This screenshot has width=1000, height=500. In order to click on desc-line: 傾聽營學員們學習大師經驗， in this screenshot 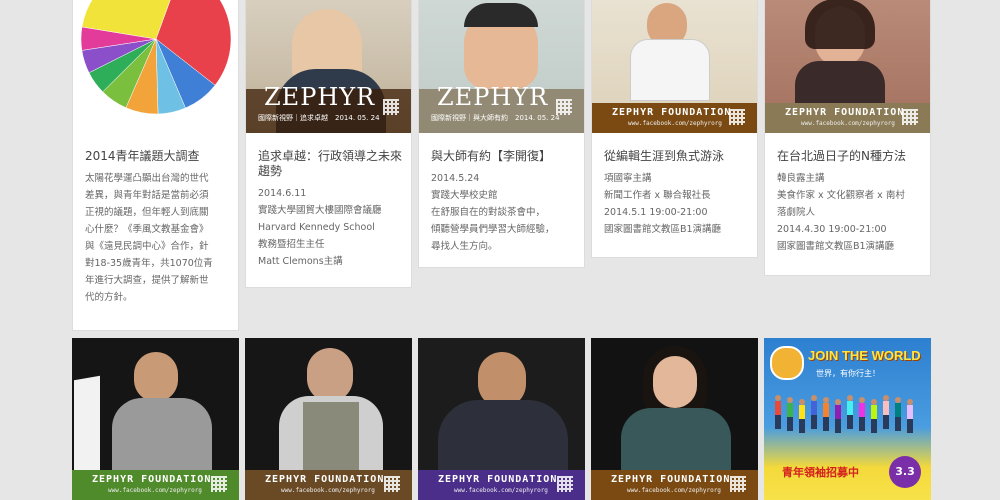, I will do `click(493, 229)`.